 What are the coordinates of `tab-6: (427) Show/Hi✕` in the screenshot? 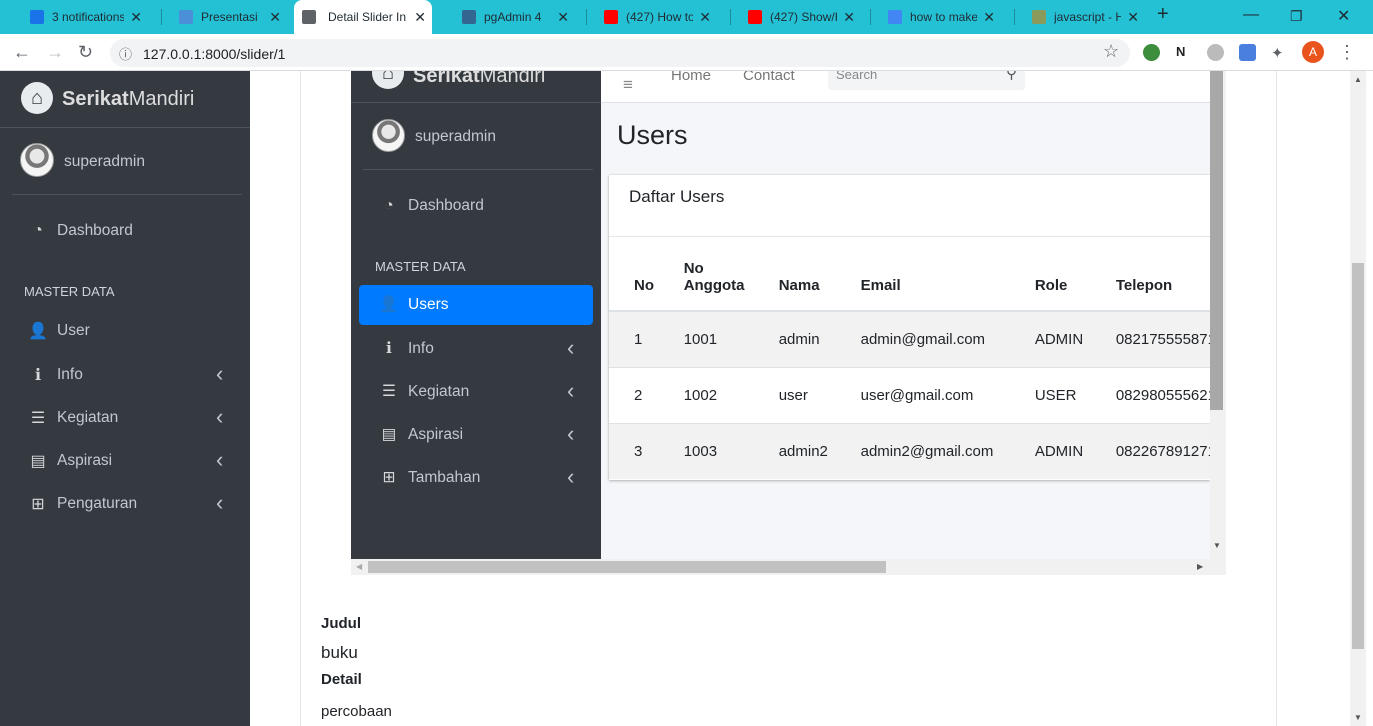 It's located at (798, 17).